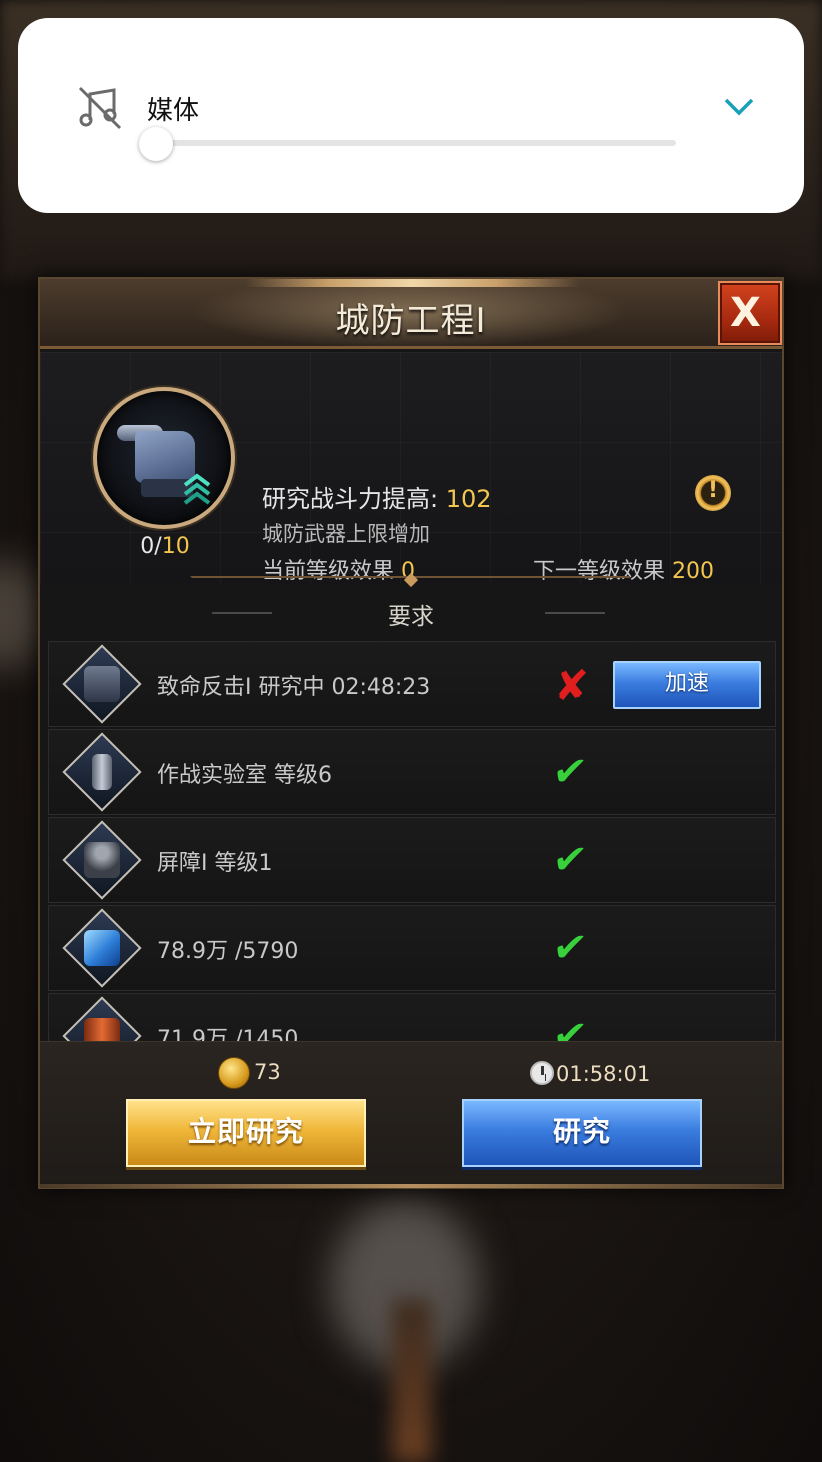 This screenshot has height=1462, width=822. I want to click on info-icon-glyph: !, so click(713, 490).